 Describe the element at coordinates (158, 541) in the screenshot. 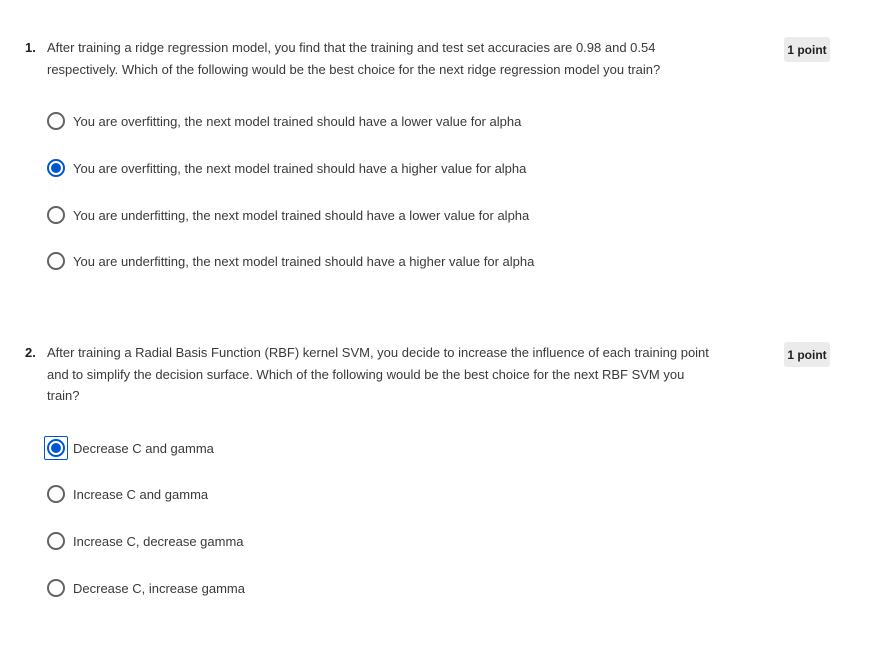

I see `option-label: Increase C, decrease gamma` at that location.